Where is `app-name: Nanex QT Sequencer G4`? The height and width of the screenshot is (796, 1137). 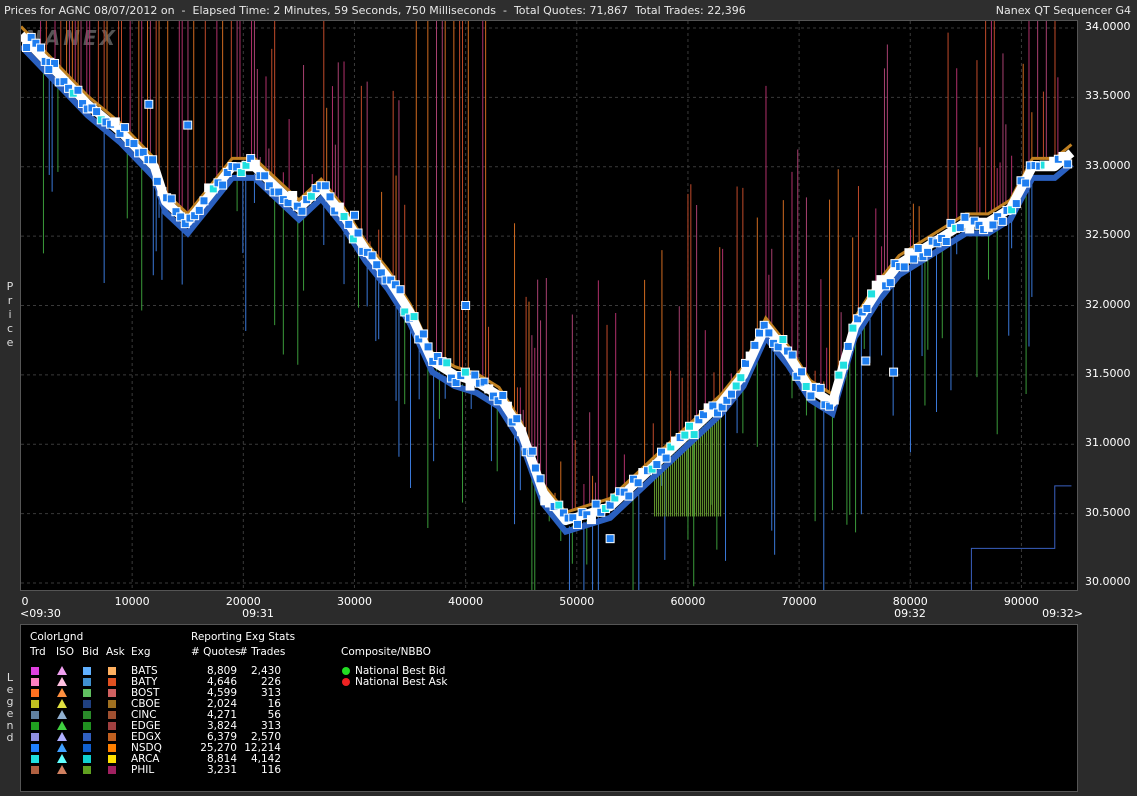 app-name: Nanex QT Sequencer G4 is located at coordinates (1063, 10).